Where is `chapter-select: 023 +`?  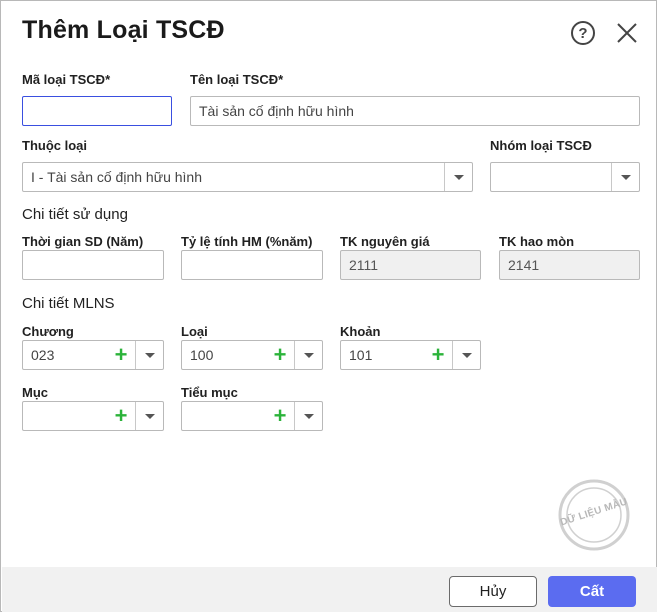 chapter-select: 023 + is located at coordinates (93, 355).